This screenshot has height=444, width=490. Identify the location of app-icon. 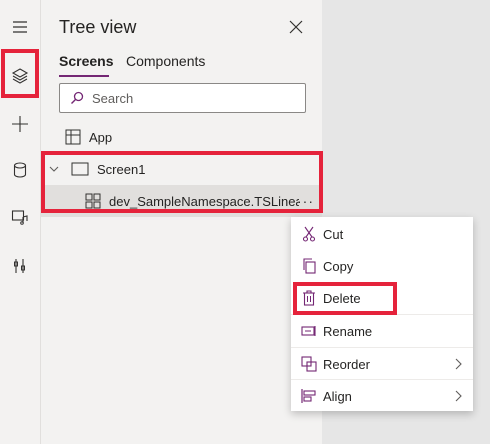
(73, 137).